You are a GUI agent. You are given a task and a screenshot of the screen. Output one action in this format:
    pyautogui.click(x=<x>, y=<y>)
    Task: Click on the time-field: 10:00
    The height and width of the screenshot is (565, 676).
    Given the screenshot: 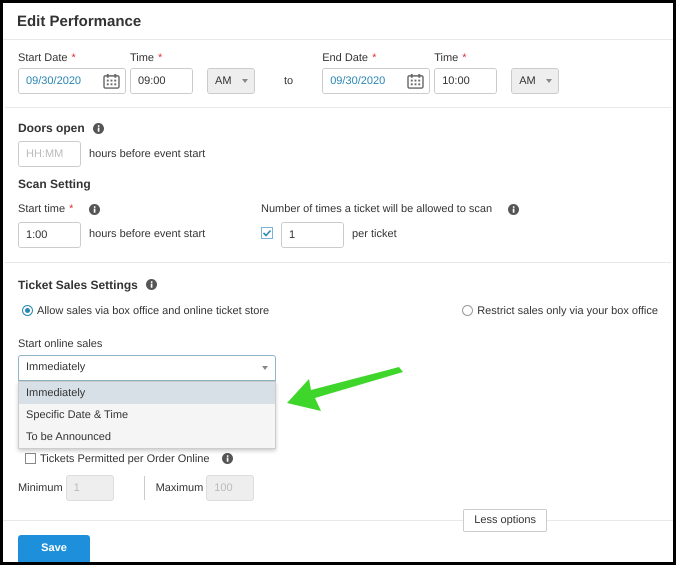 What is the action you would take?
    pyautogui.click(x=466, y=81)
    